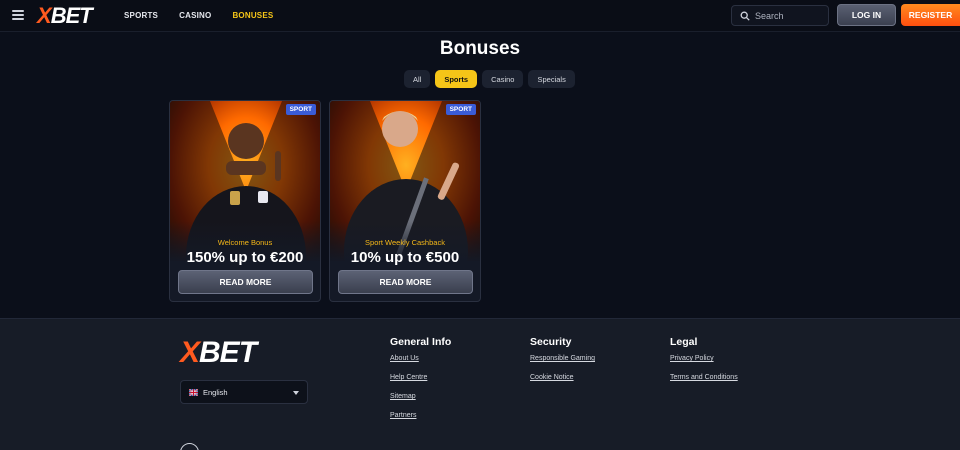  What do you see at coordinates (193, 392) in the screenshot?
I see `uk-flag-icon` at bounding box center [193, 392].